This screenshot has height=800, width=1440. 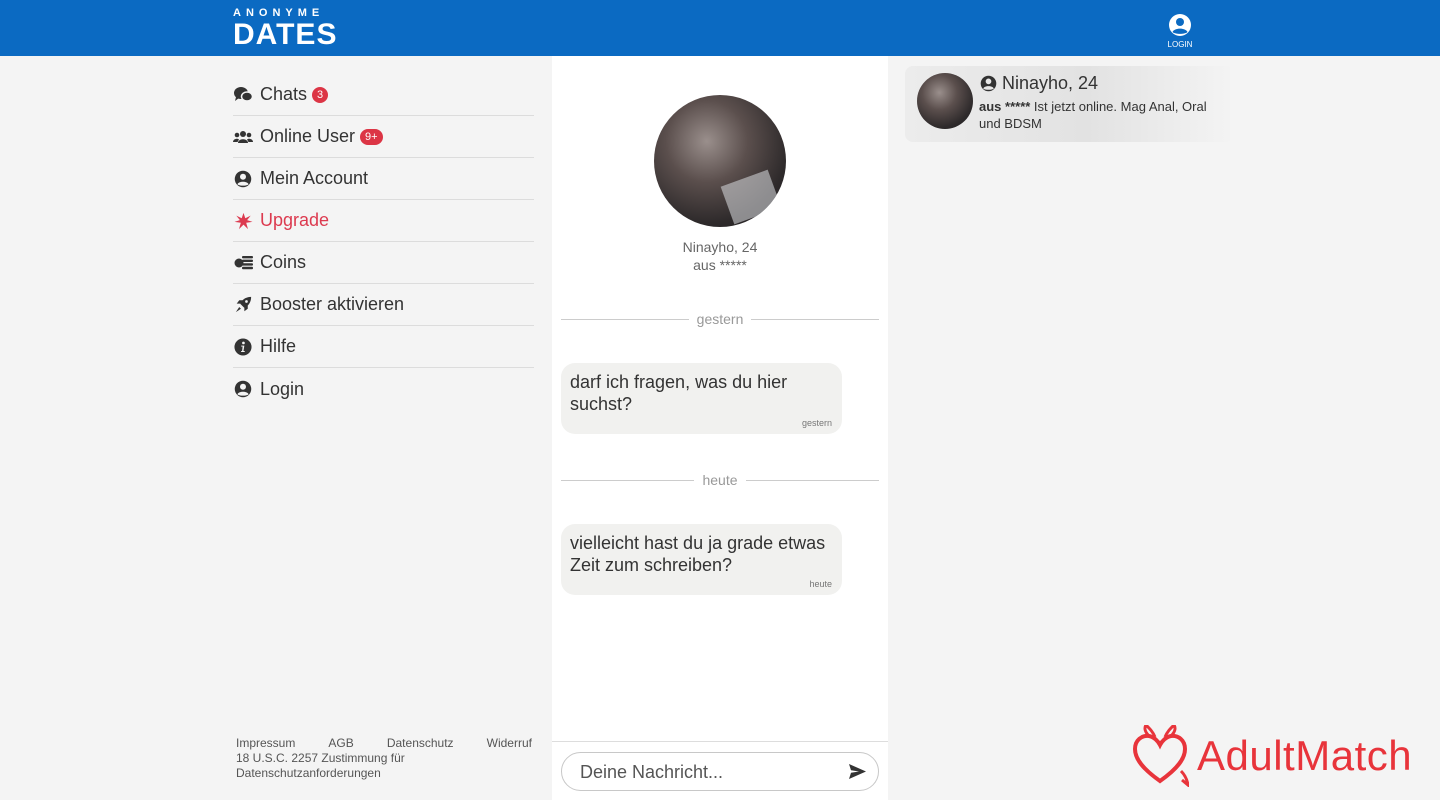 I want to click on sidebar-item-label: Upgrade, so click(x=295, y=220).